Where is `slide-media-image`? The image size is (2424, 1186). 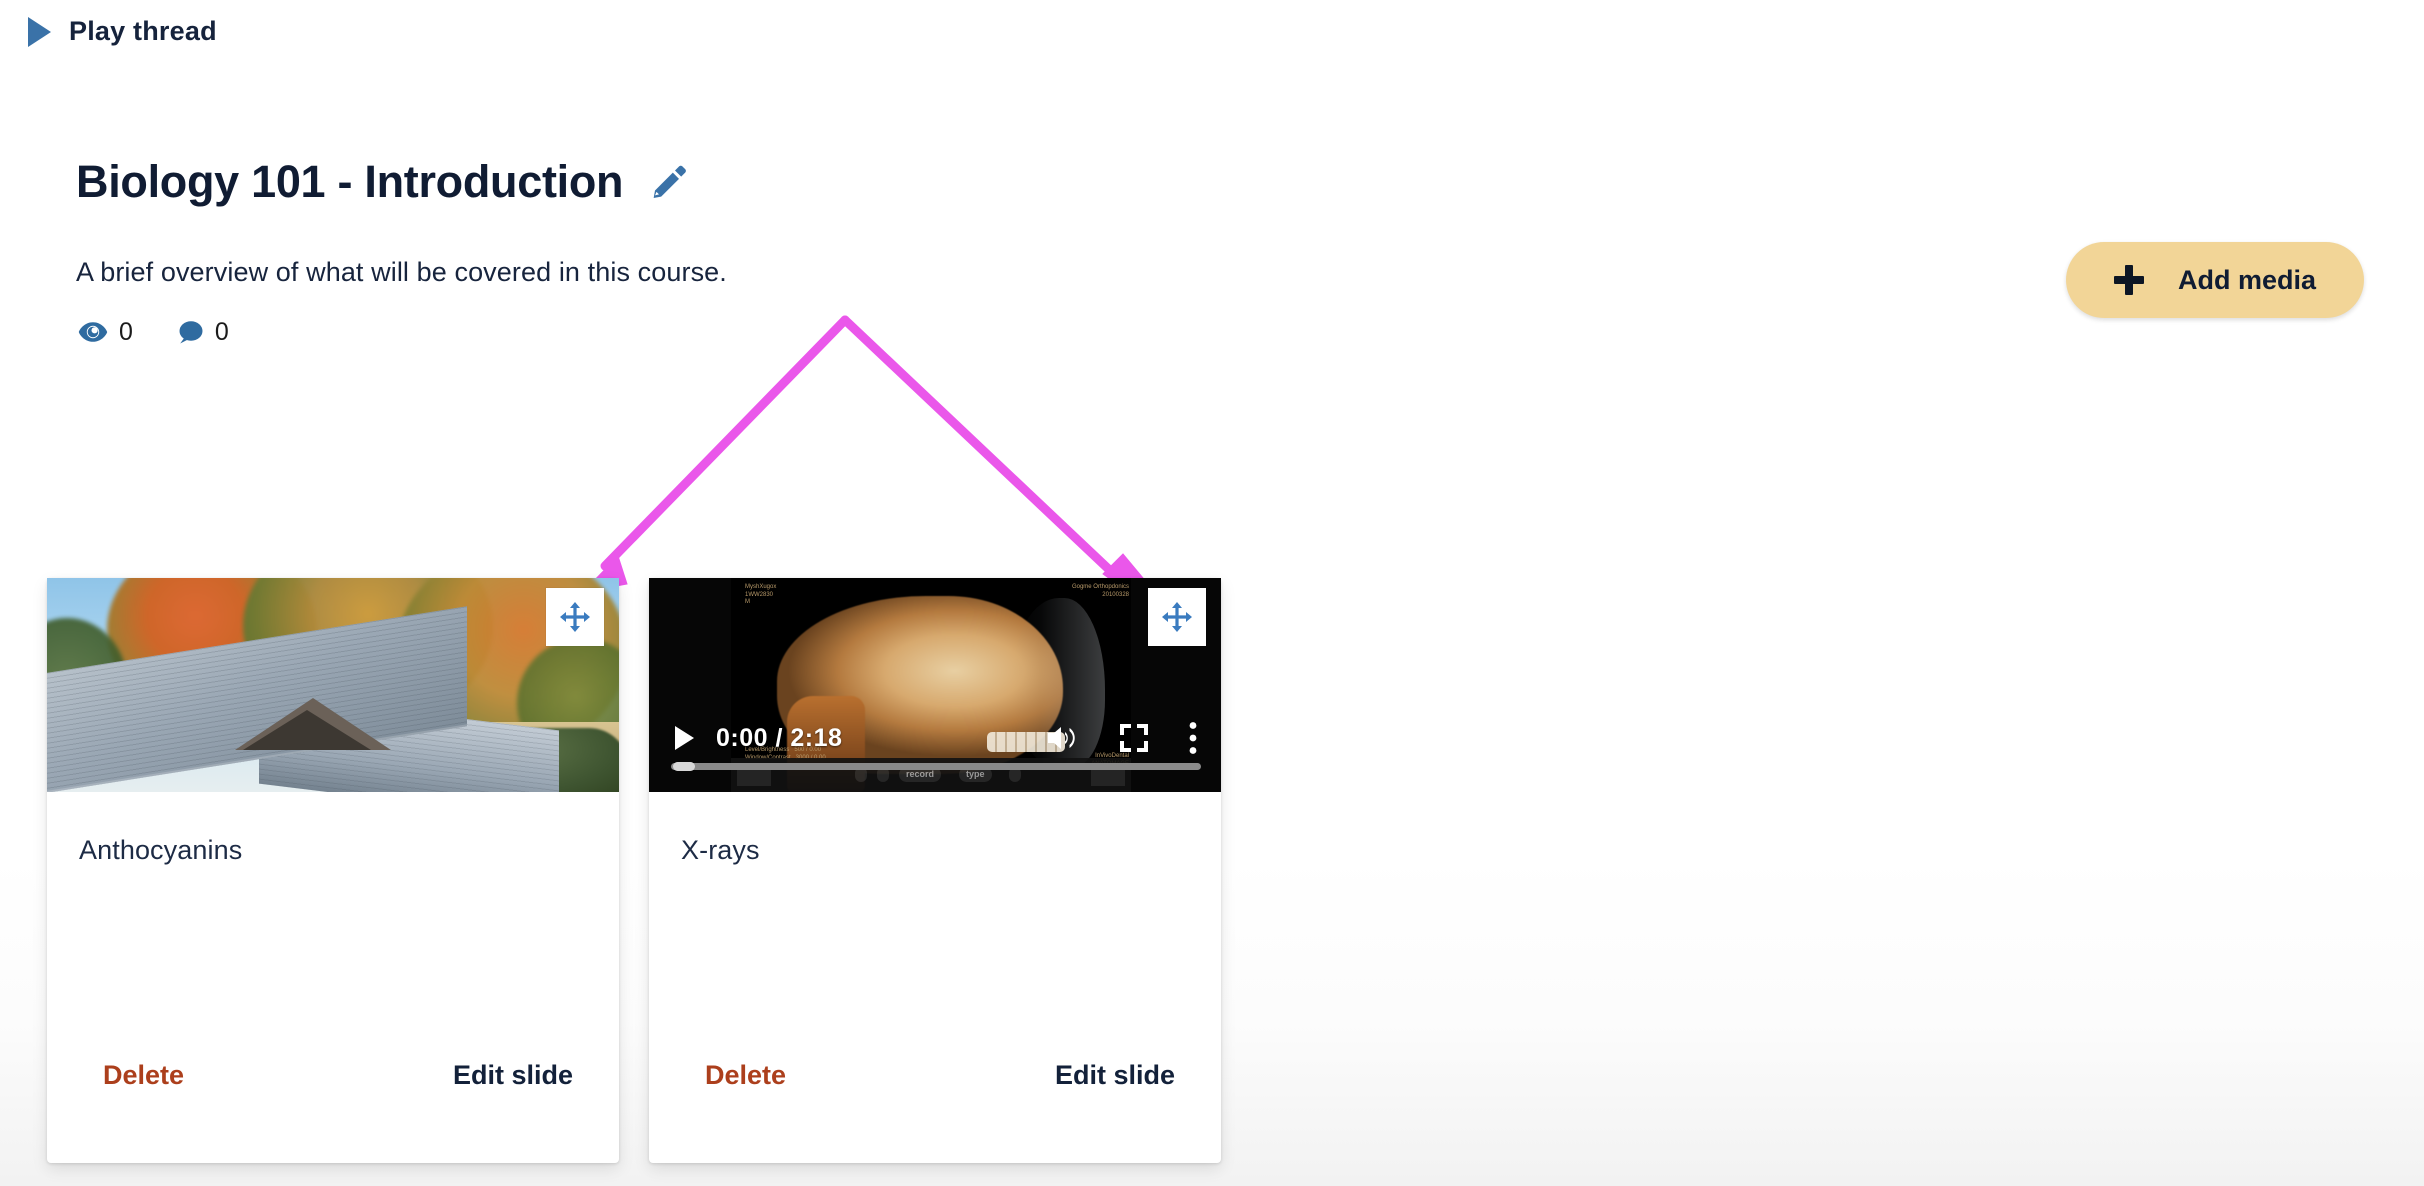
slide-media-image is located at coordinates (333, 685).